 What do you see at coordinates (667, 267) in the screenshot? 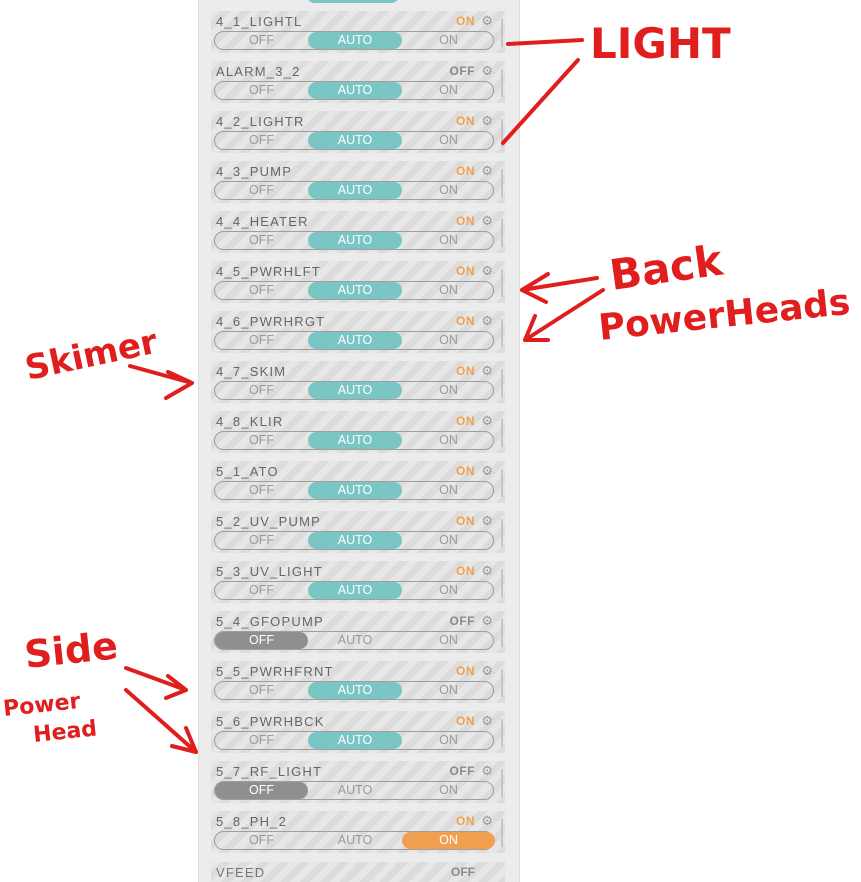
I see `annotation-back: Back` at bounding box center [667, 267].